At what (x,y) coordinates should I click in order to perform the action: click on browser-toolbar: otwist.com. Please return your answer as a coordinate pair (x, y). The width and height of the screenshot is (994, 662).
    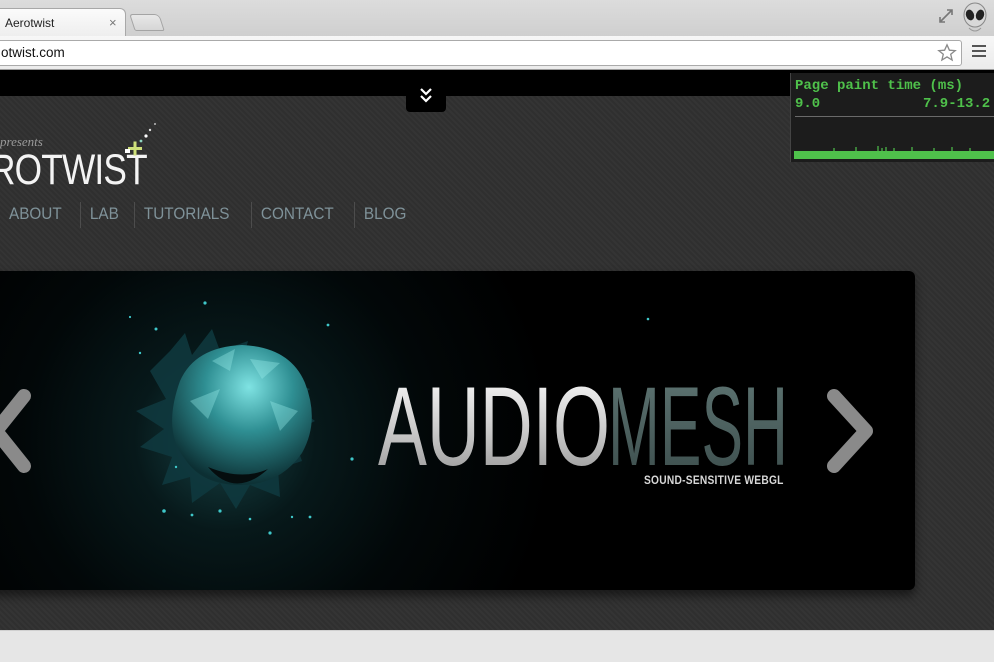
    Looking at the image, I should click on (497, 53).